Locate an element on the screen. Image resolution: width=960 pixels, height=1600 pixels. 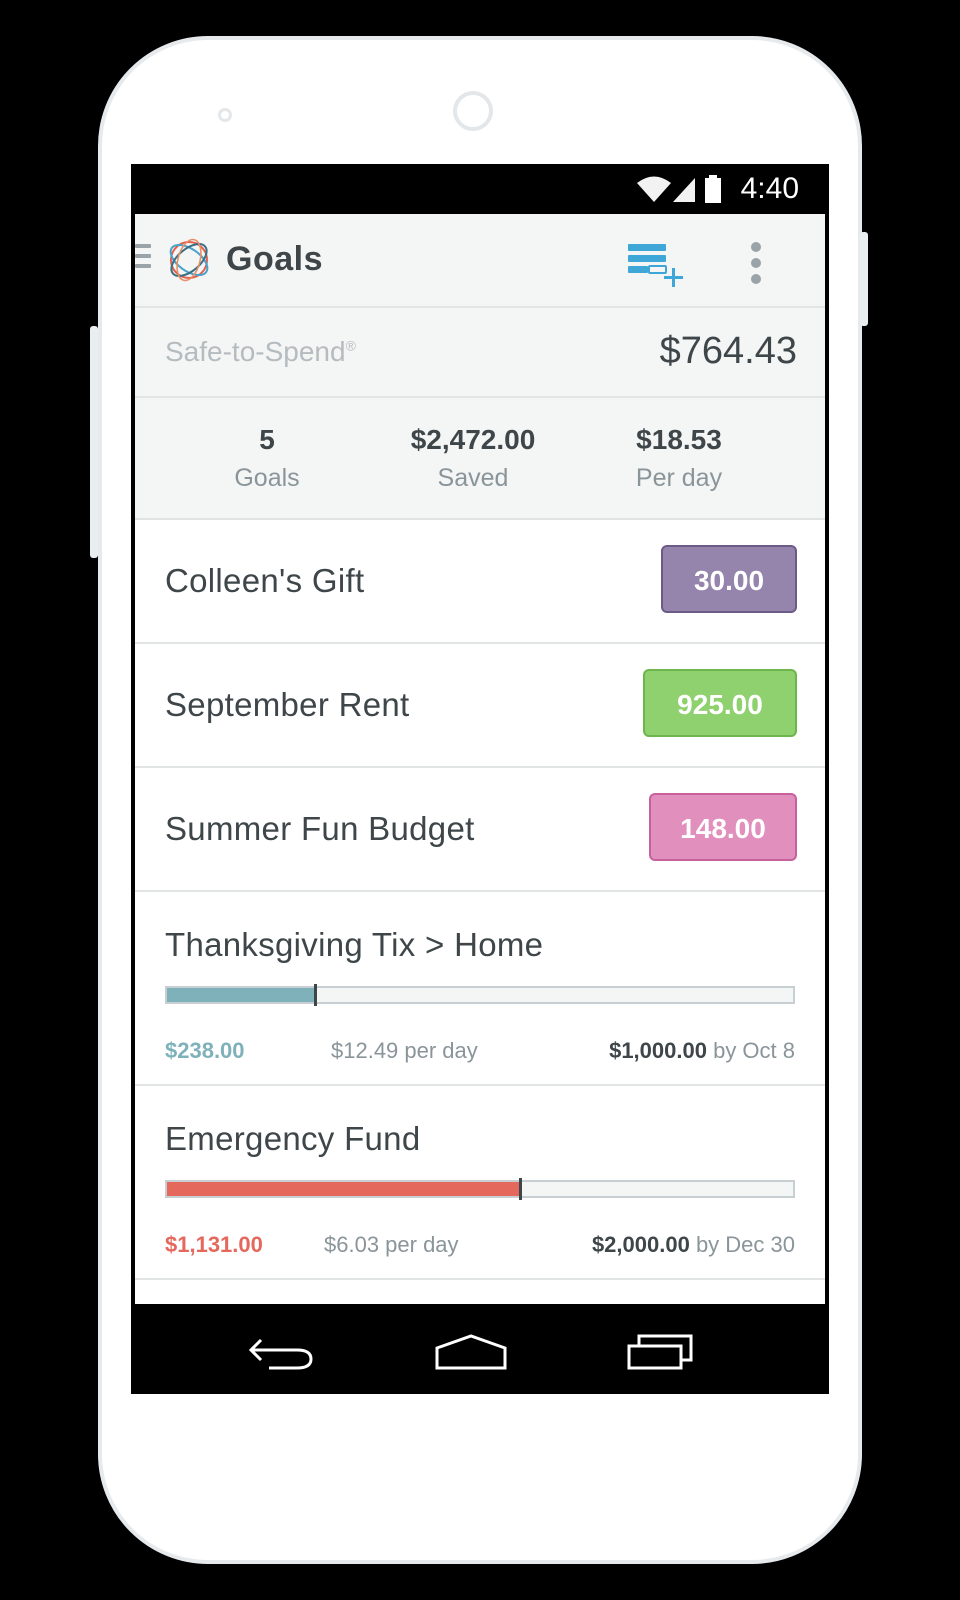
goal-name: Summer Fun Budget is located at coordinates (320, 828).